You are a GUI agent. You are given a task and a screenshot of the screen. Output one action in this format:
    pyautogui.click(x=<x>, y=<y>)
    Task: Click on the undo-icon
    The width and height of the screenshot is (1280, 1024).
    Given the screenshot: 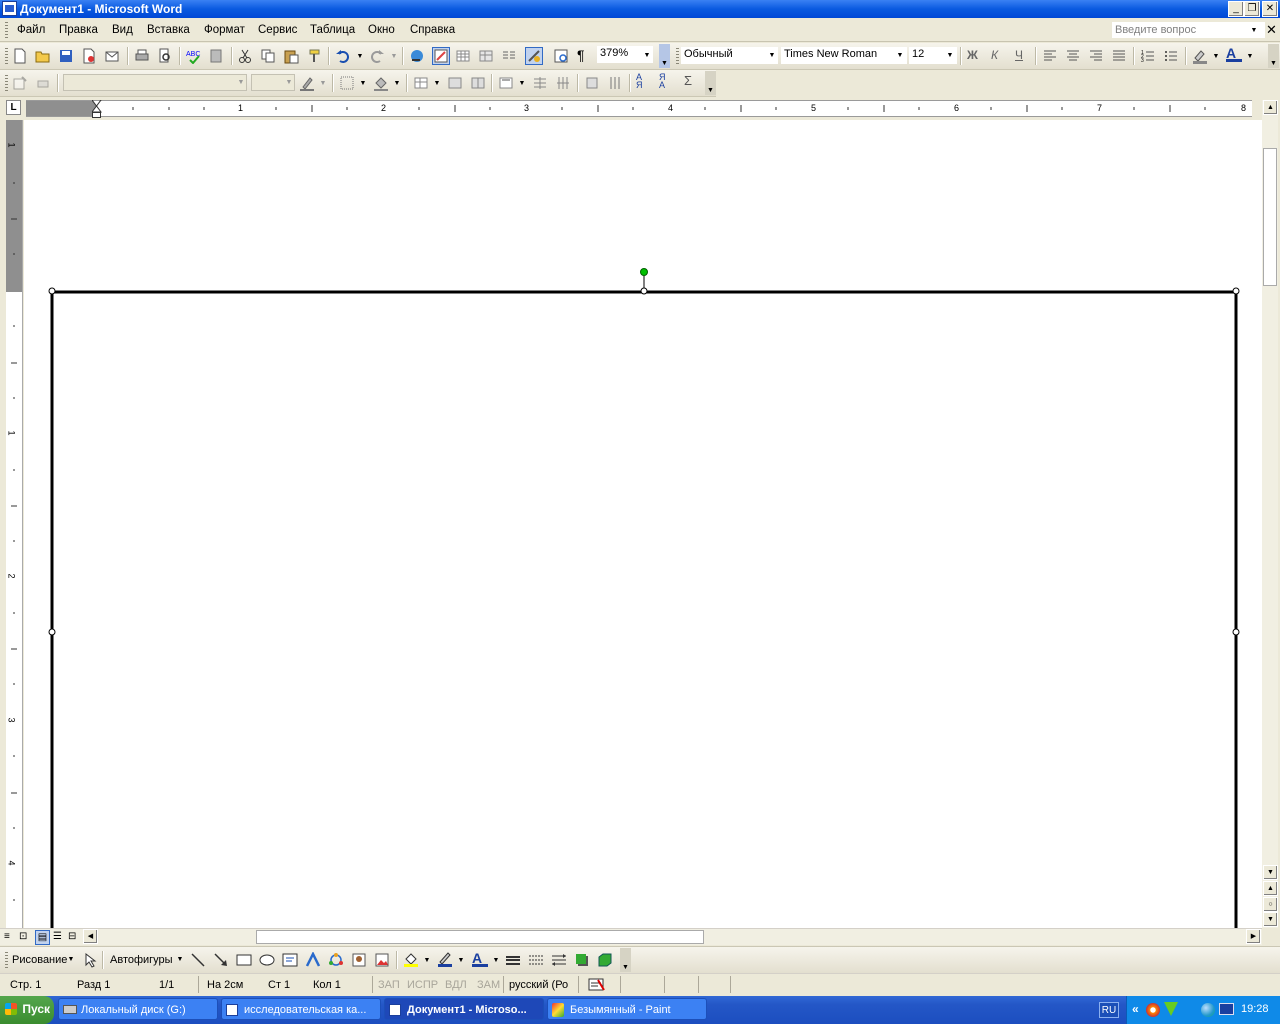 What is the action you would take?
    pyautogui.click(x=343, y=56)
    